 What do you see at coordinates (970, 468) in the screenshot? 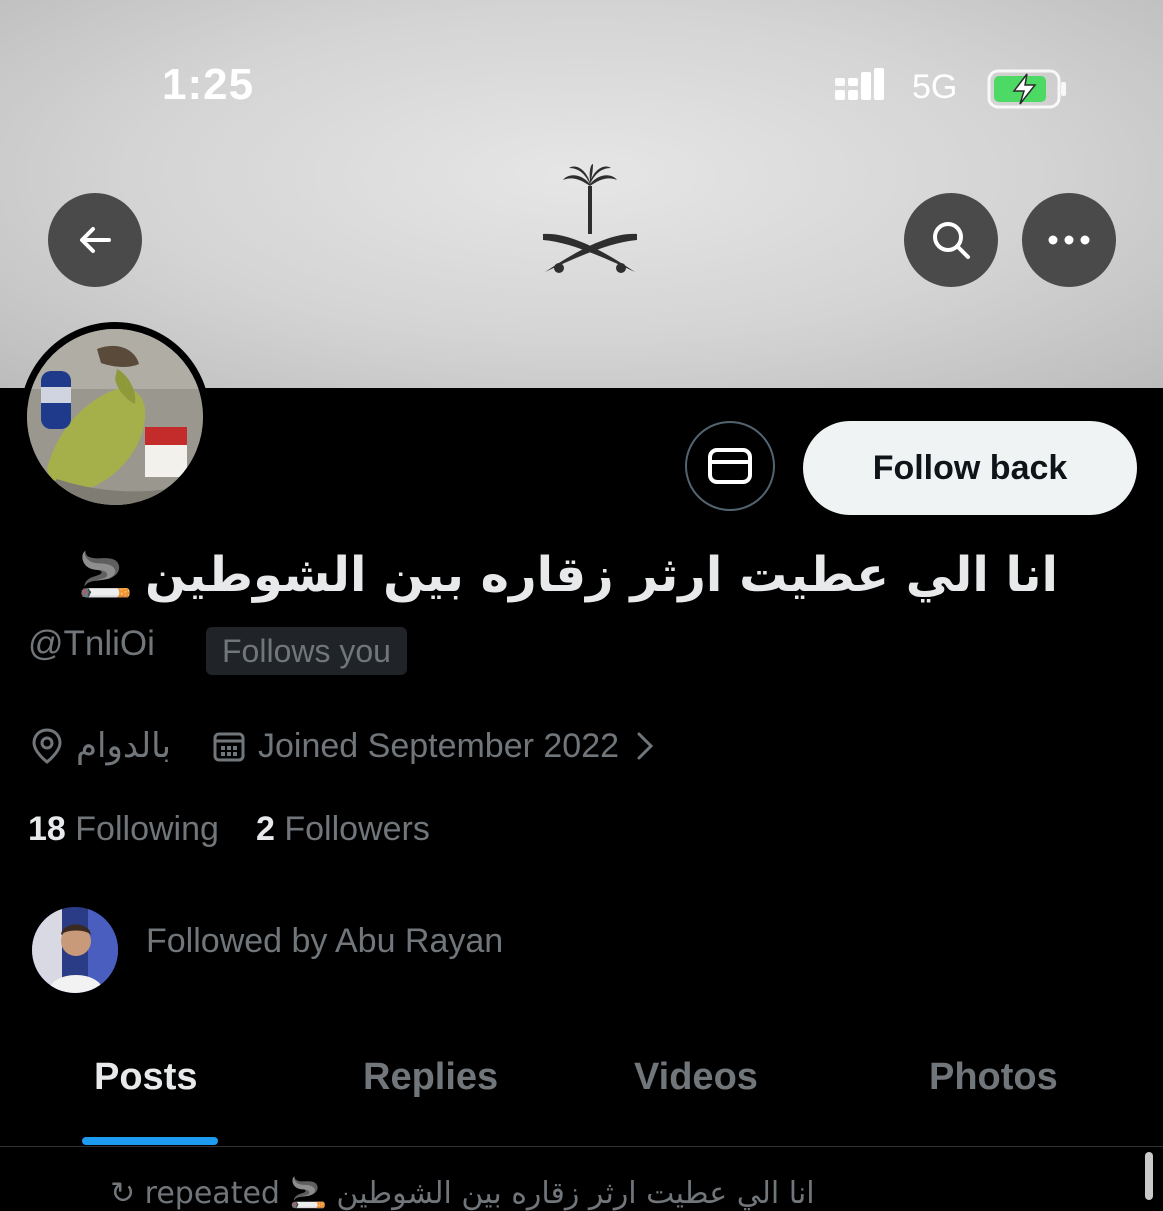
I see `follow-back-button: Follow back` at bounding box center [970, 468].